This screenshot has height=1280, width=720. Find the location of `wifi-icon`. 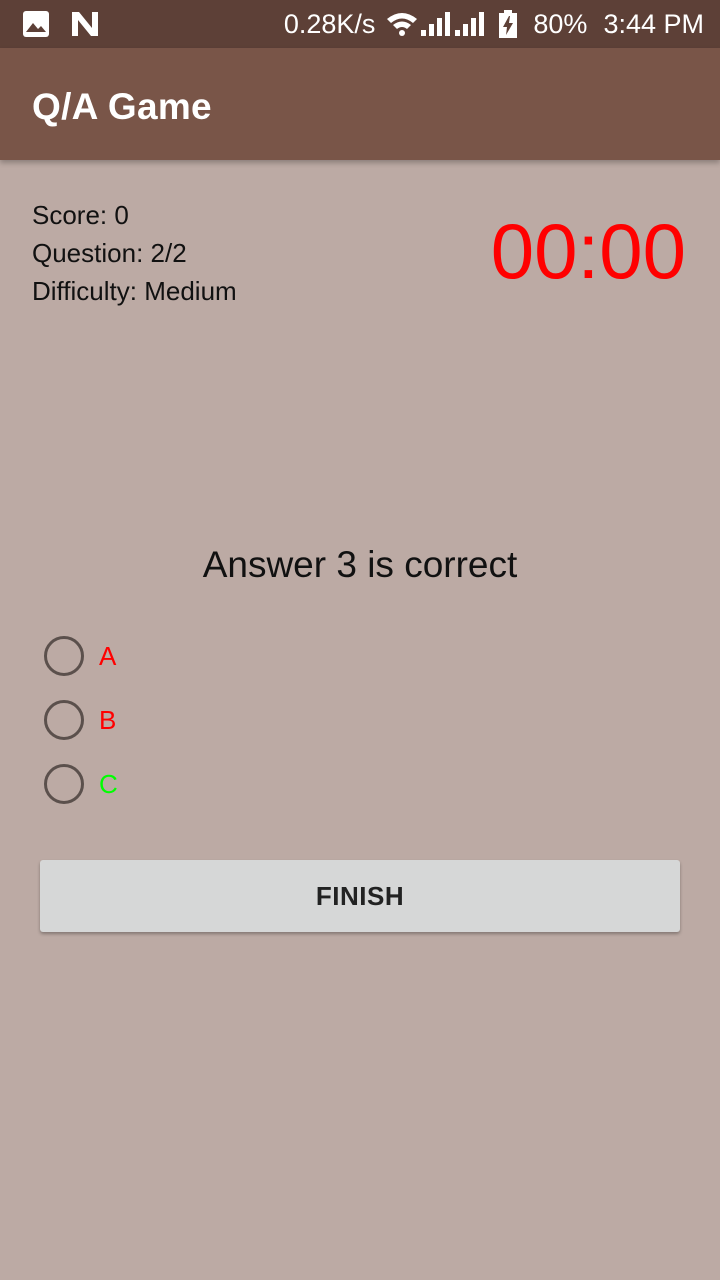

wifi-icon is located at coordinates (402, 24).